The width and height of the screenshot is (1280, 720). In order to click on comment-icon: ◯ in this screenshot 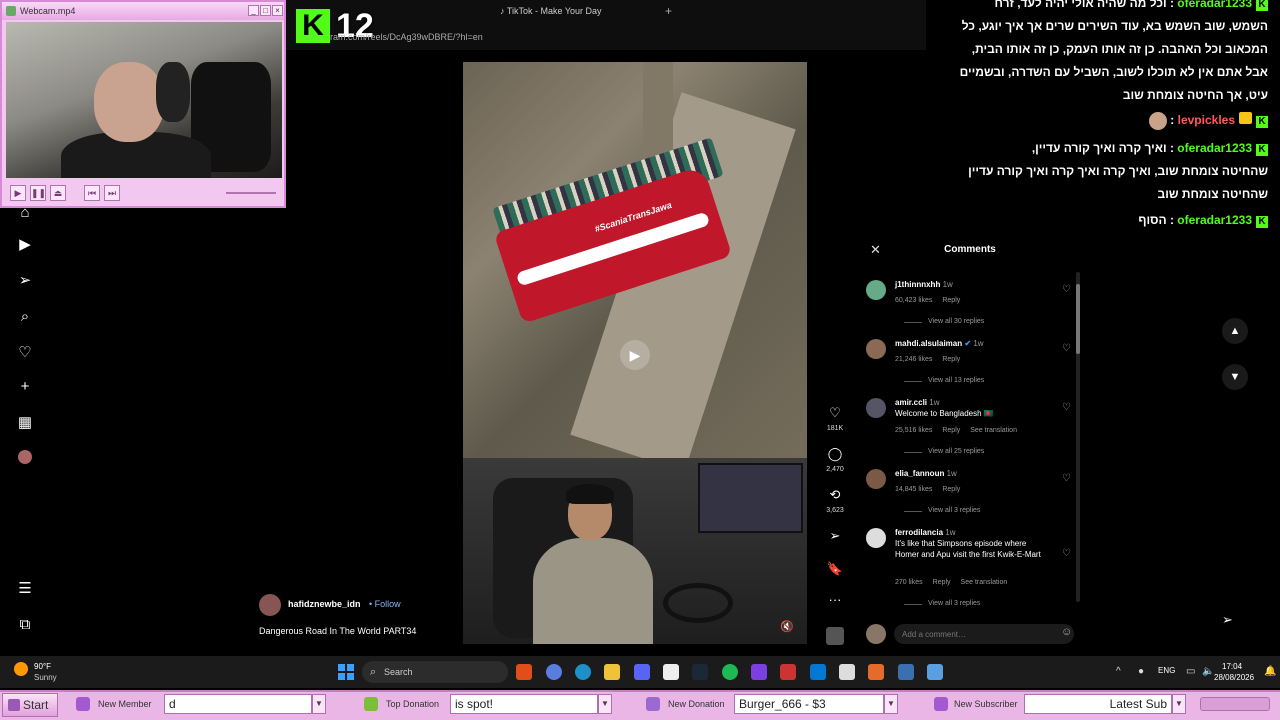, I will do `click(835, 454)`.